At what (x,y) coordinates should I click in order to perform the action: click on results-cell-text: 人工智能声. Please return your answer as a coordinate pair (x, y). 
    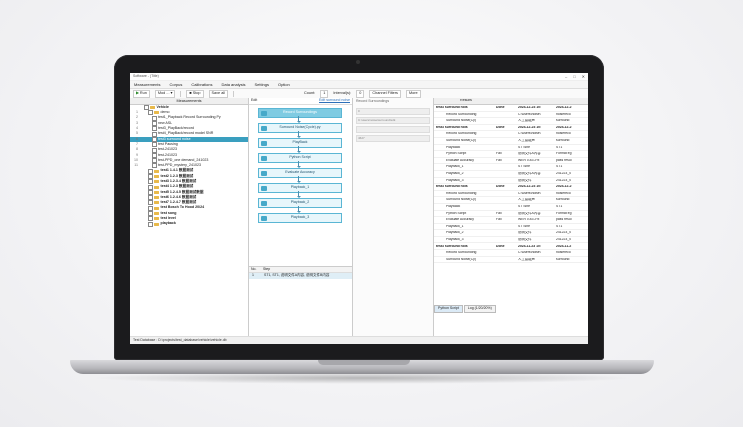
    Looking at the image, I should click on (526, 141).